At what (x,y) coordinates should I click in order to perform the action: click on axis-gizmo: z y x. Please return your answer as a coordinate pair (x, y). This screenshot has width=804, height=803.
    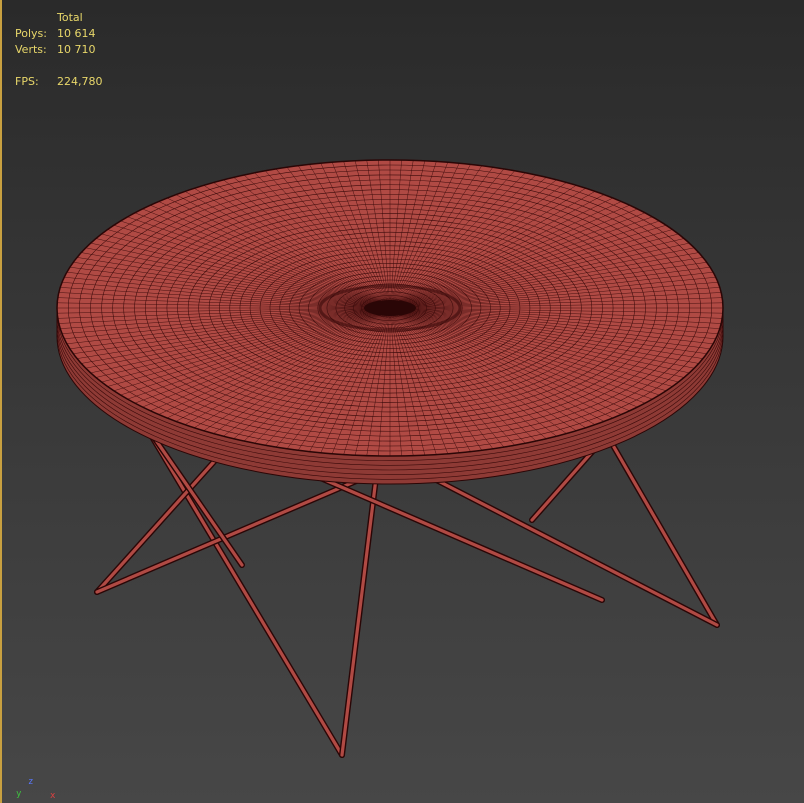
    Looking at the image, I should click on (36, 789).